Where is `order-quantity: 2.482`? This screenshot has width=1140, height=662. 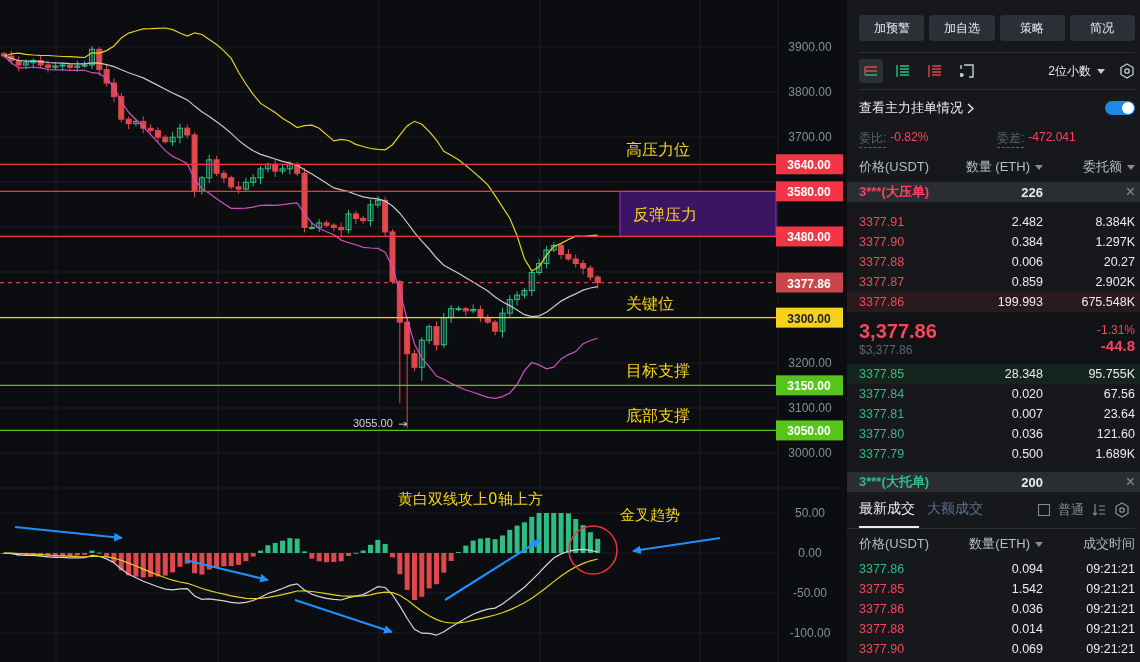 order-quantity: 2.482 is located at coordinates (1026, 222).